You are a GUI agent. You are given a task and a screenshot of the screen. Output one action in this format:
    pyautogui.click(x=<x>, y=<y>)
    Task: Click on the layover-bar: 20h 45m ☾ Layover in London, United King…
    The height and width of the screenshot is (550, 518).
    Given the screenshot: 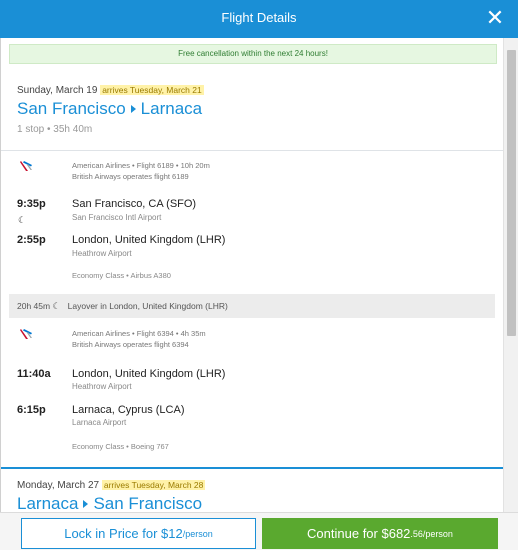 What is the action you would take?
    pyautogui.click(x=252, y=306)
    